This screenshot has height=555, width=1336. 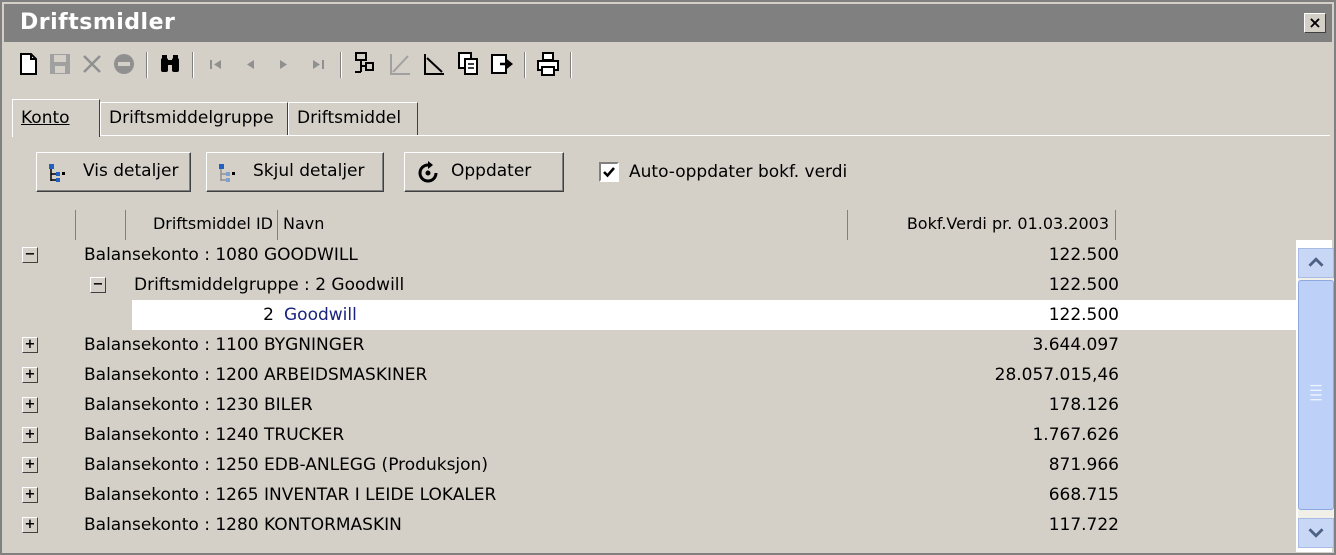 What do you see at coordinates (668, 23) in the screenshot?
I see `title-bar: Driftsmidler ×` at bounding box center [668, 23].